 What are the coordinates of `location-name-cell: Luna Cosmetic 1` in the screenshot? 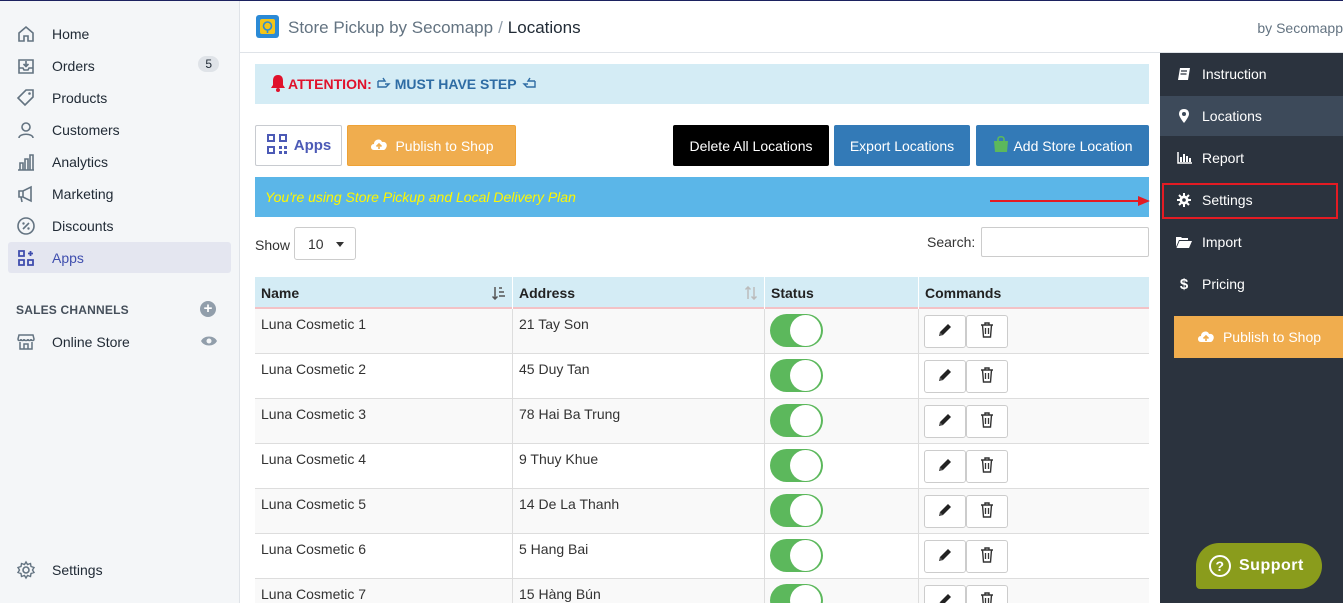 It's located at (384, 331).